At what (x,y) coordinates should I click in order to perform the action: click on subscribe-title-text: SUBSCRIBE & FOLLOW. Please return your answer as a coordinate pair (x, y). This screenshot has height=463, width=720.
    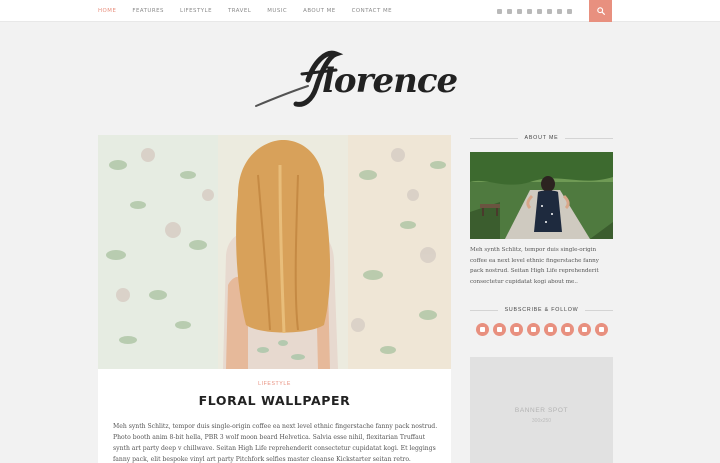
    Looking at the image, I should click on (541, 310).